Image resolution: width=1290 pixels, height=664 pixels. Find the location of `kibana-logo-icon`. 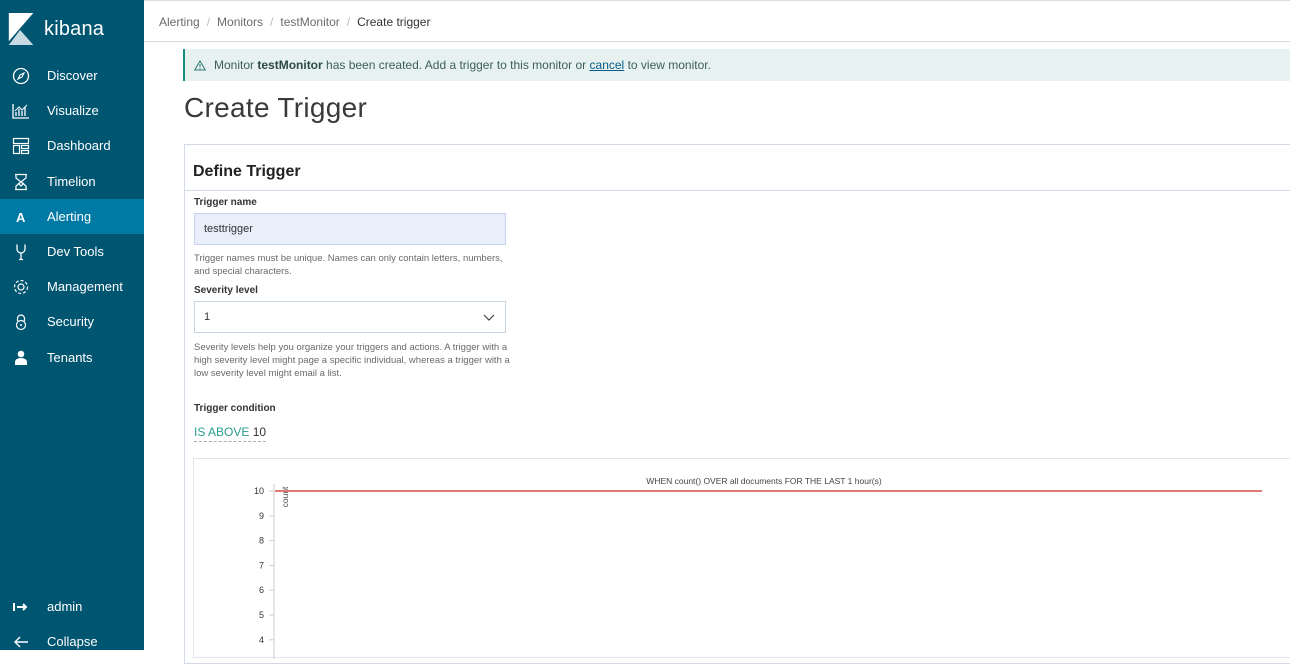

kibana-logo-icon is located at coordinates (21, 29).